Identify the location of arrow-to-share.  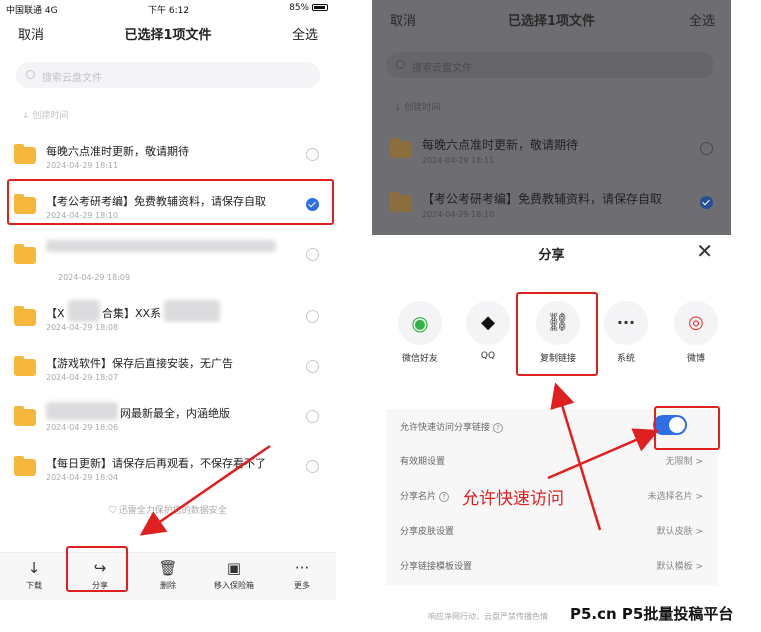
(205, 490).